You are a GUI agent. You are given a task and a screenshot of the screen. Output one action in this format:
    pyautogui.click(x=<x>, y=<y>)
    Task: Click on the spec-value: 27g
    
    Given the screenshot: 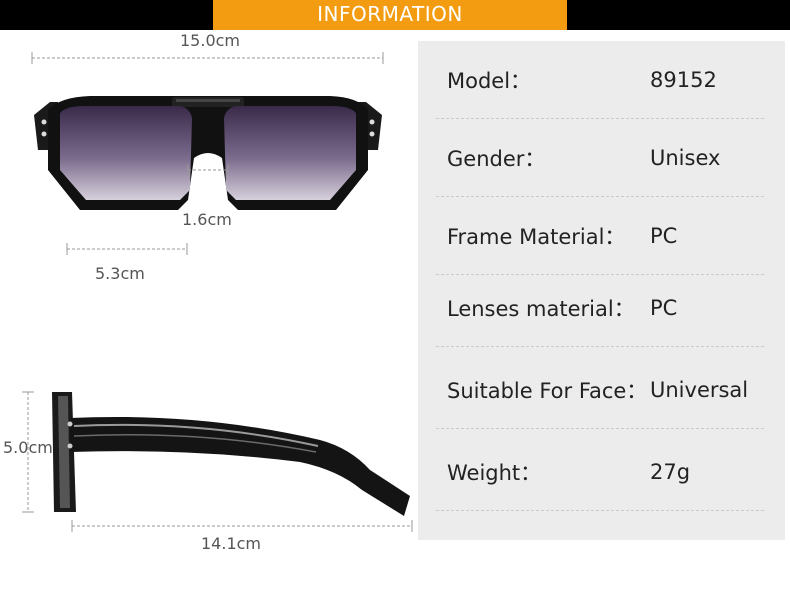 What is the action you would take?
    pyautogui.click(x=670, y=472)
    